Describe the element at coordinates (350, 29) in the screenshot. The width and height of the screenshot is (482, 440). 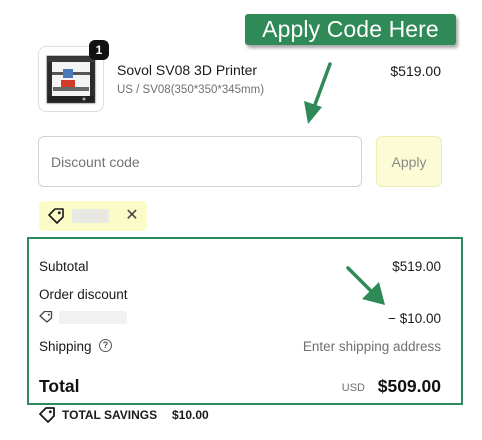
I see `apply-code-callout: Apply Code Here` at that location.